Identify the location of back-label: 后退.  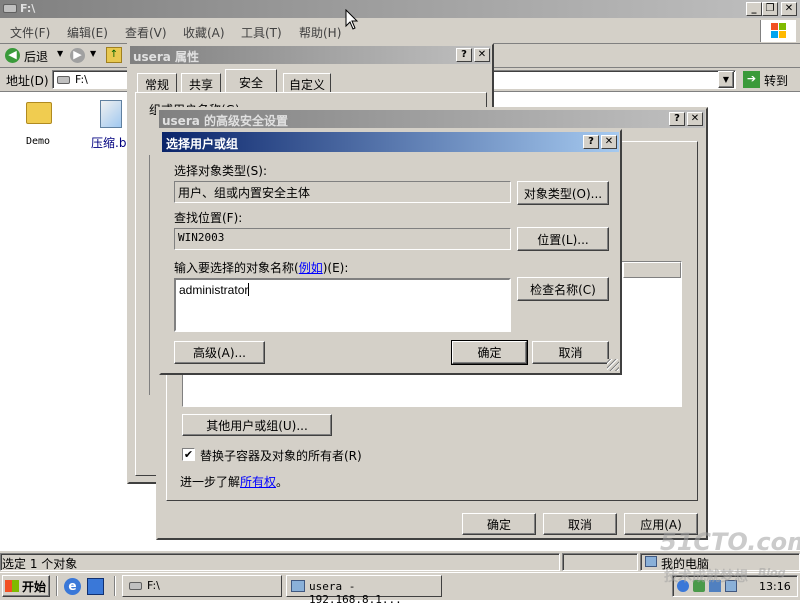
(36, 56).